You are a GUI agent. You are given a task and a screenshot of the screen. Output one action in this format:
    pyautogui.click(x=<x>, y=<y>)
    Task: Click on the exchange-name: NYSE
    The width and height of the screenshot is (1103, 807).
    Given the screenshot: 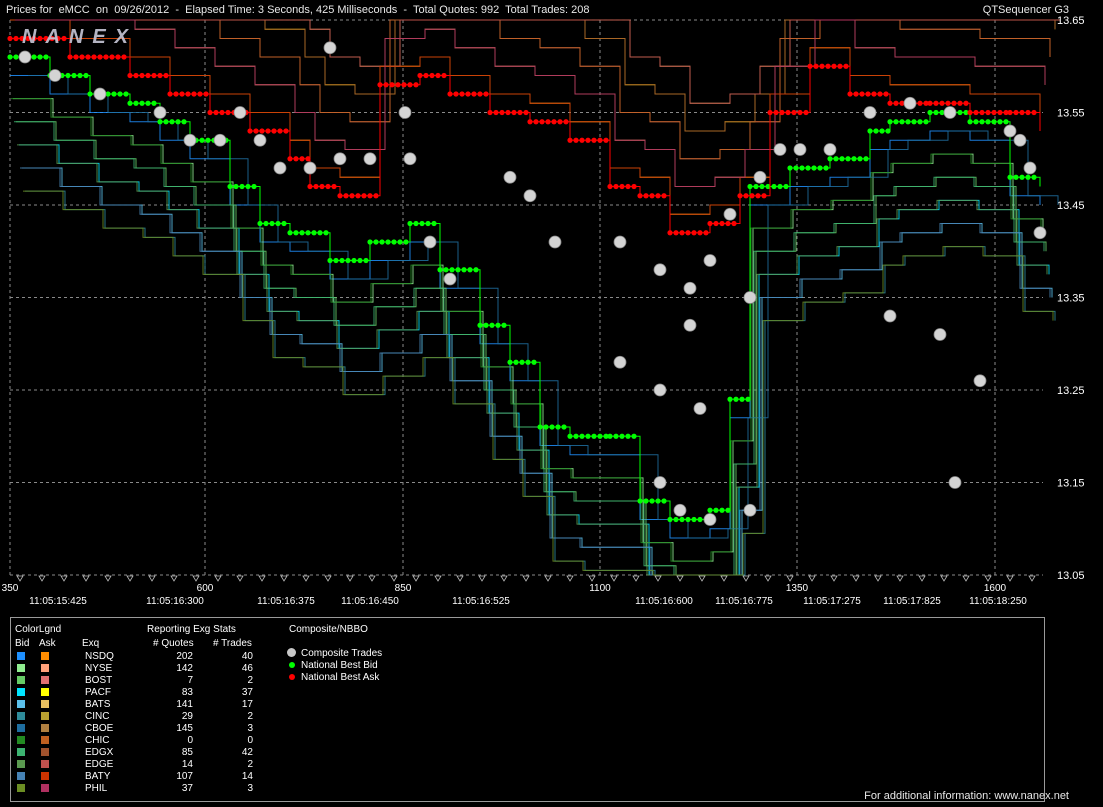 What is the action you would take?
    pyautogui.click(x=99, y=668)
    